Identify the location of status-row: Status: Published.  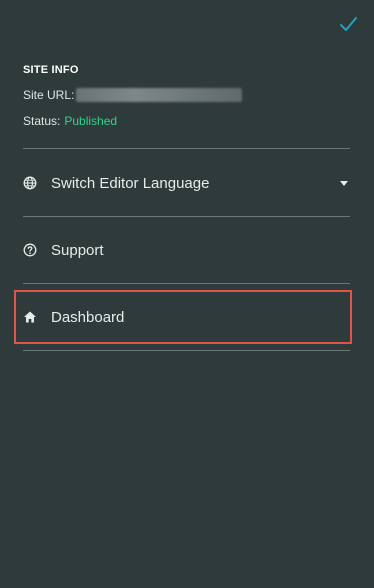
(186, 121).